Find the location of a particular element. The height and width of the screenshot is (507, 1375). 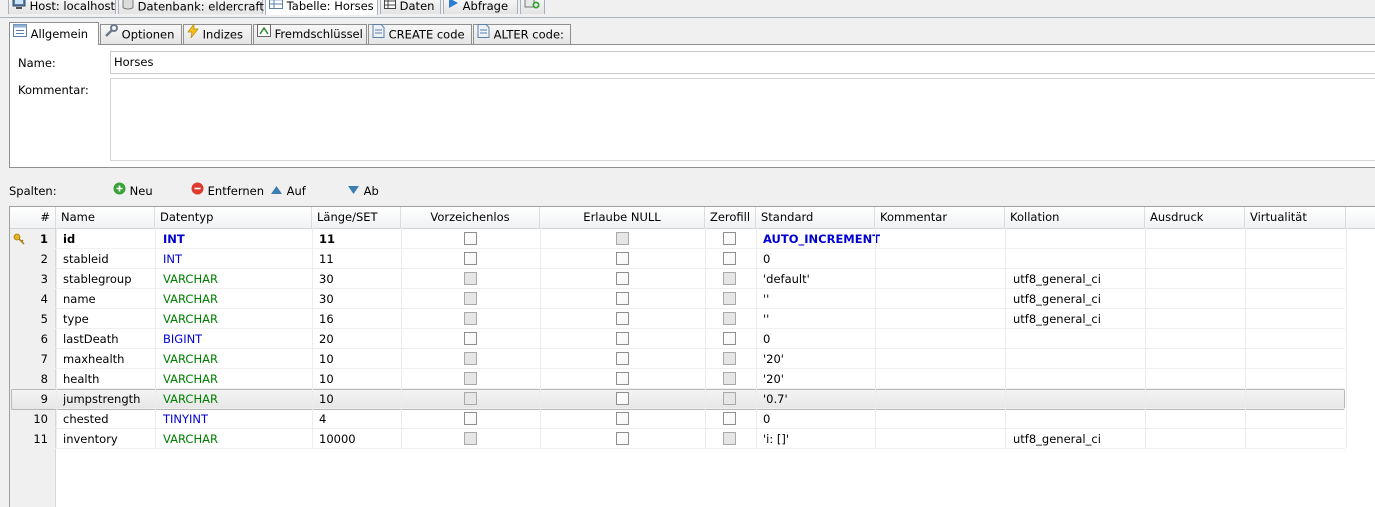

header-datatype: Datentyp is located at coordinates (233, 217).